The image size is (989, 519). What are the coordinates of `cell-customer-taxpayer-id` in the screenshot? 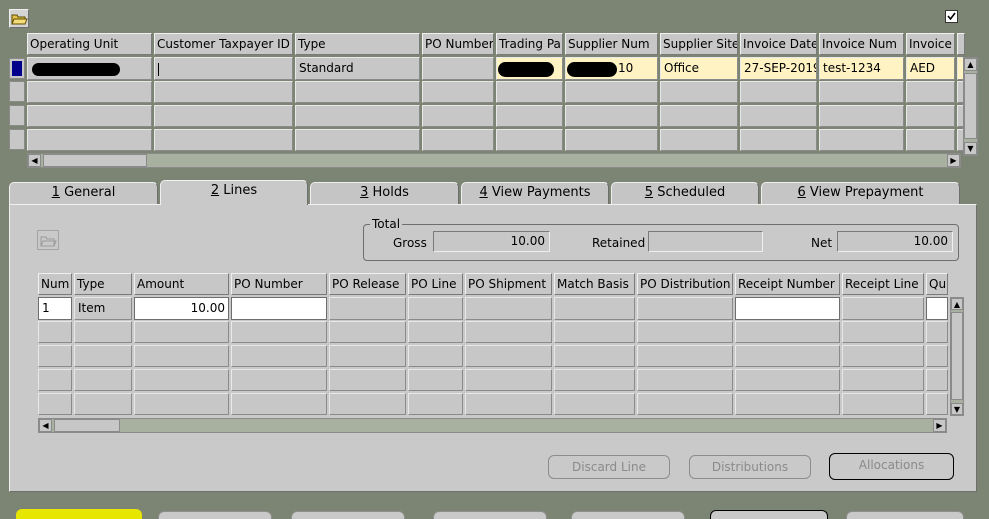 It's located at (223, 68).